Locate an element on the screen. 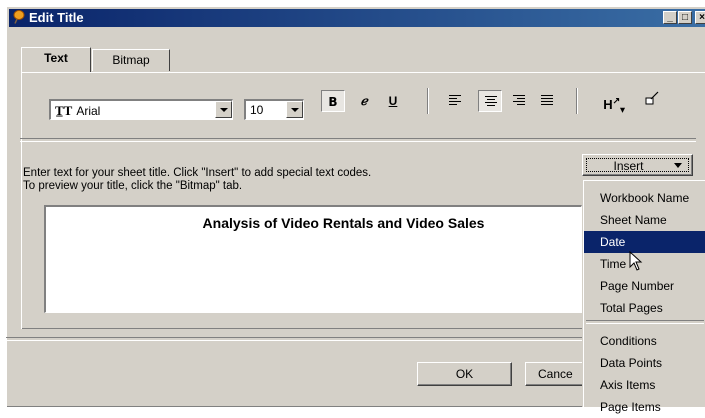 This screenshot has height=418, width=705. bold-button: B is located at coordinates (333, 101).